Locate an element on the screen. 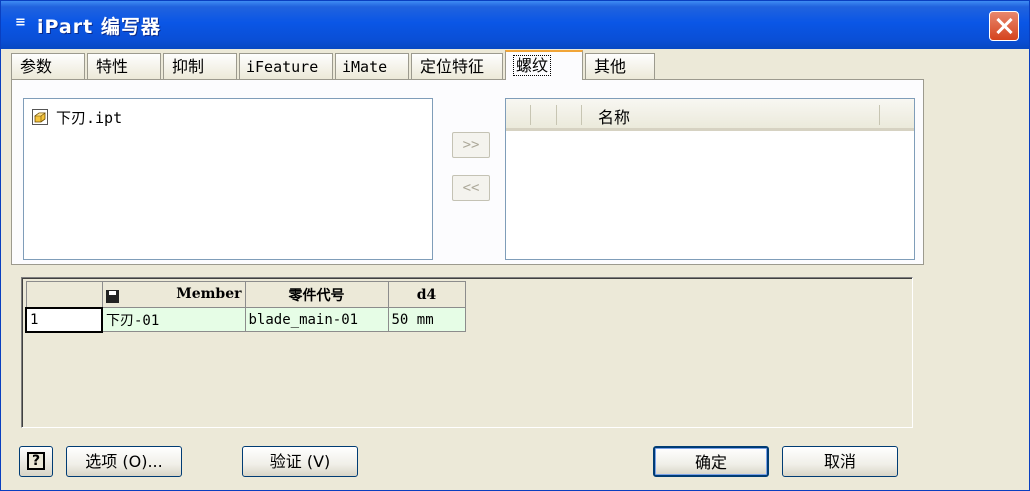 Image resolution: width=1030 pixels, height=491 pixels. tab-work-features: 定位特征 is located at coordinates (457, 66).